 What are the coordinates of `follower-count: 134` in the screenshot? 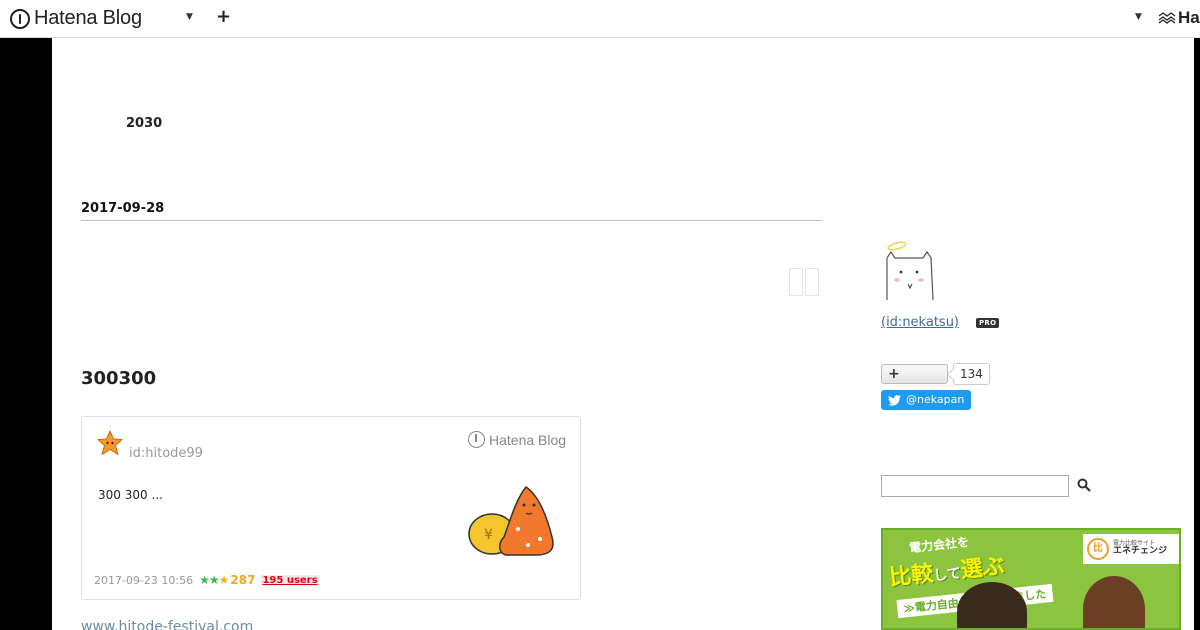 It's located at (971, 374).